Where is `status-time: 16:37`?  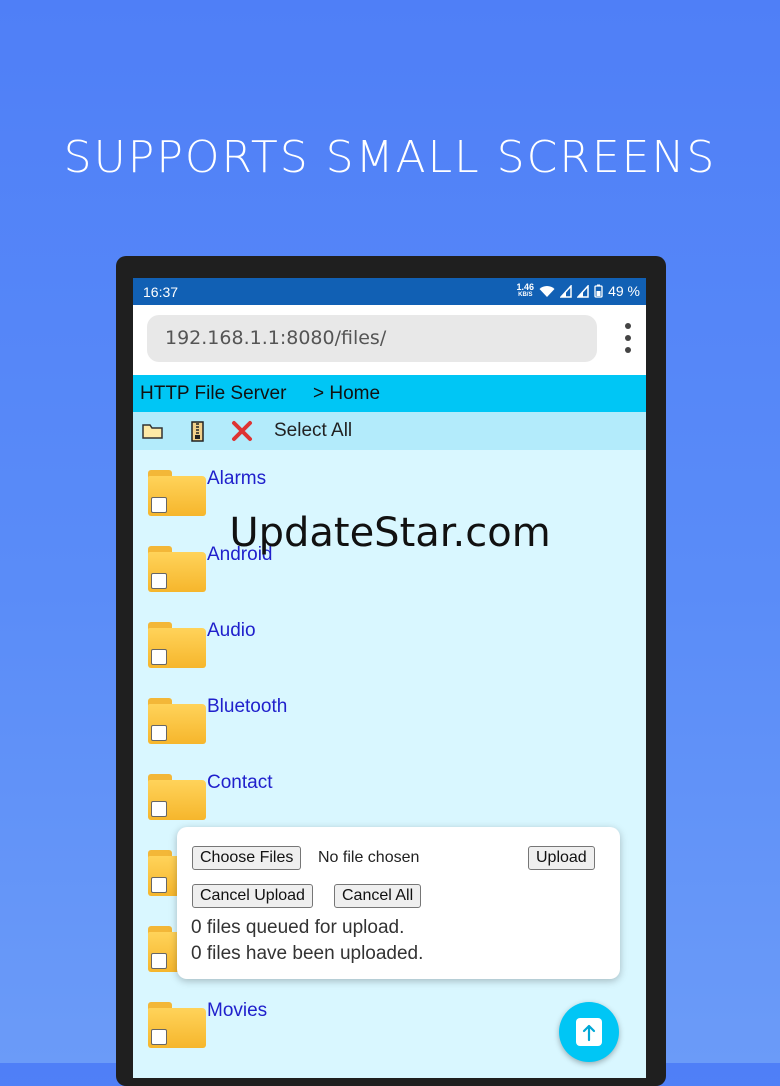
status-time: 16:37 is located at coordinates (161, 292).